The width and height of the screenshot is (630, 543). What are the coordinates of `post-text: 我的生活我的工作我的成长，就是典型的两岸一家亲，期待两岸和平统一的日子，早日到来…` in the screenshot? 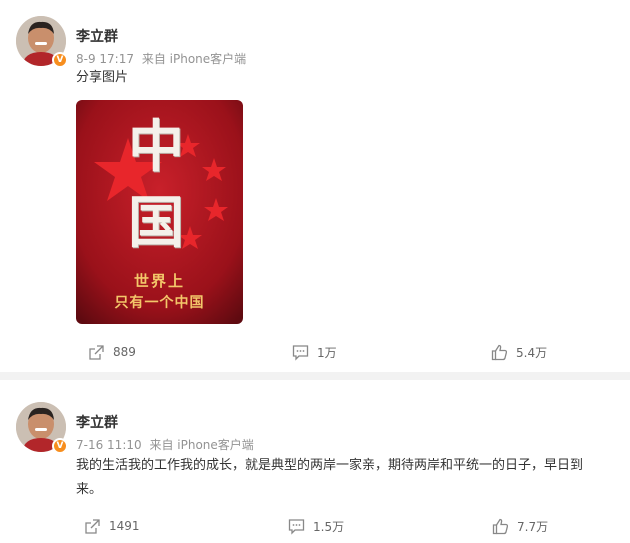 It's located at (330, 477).